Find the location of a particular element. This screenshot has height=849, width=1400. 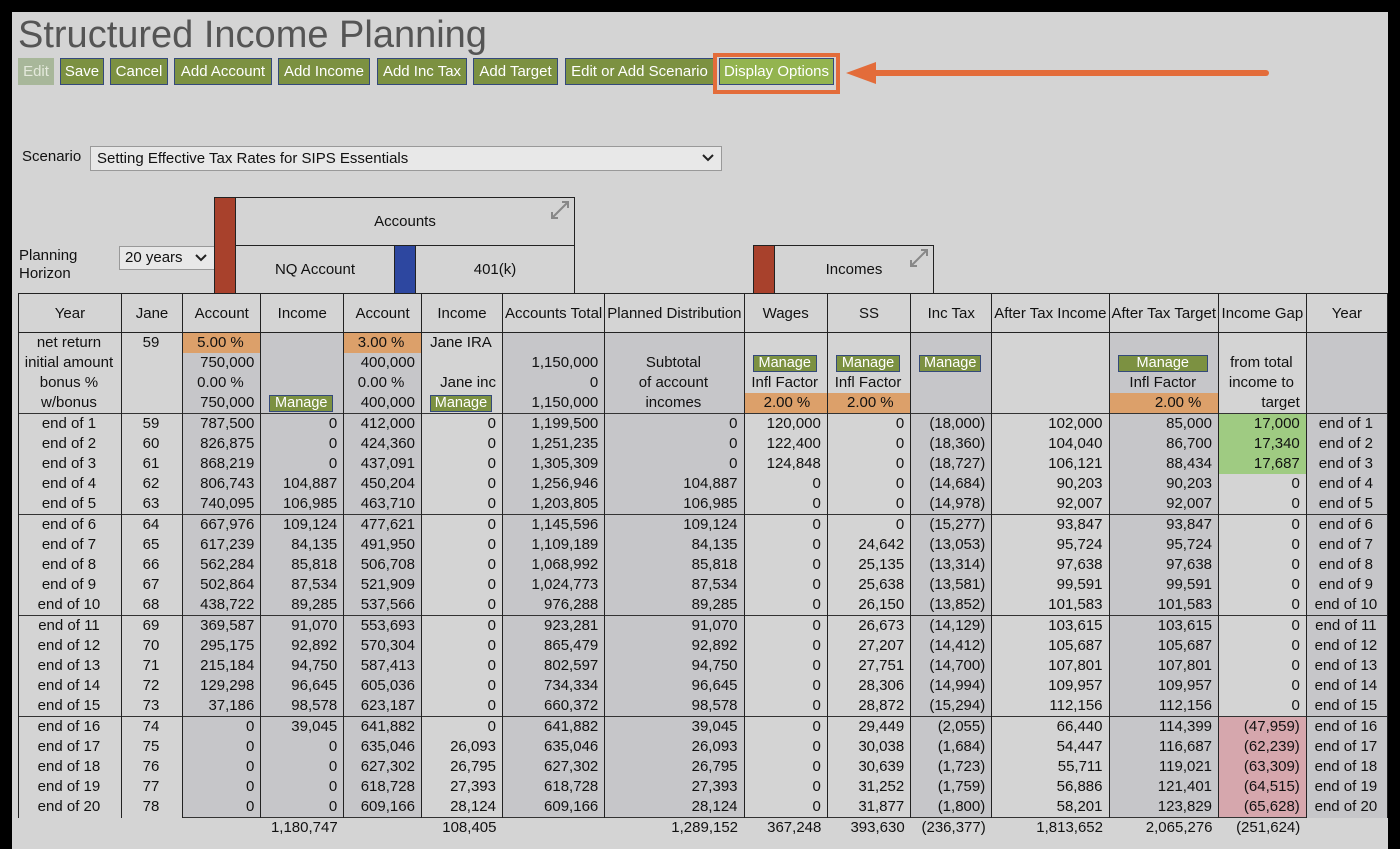

cell-inc-tax: (18,000) is located at coordinates (951, 423).